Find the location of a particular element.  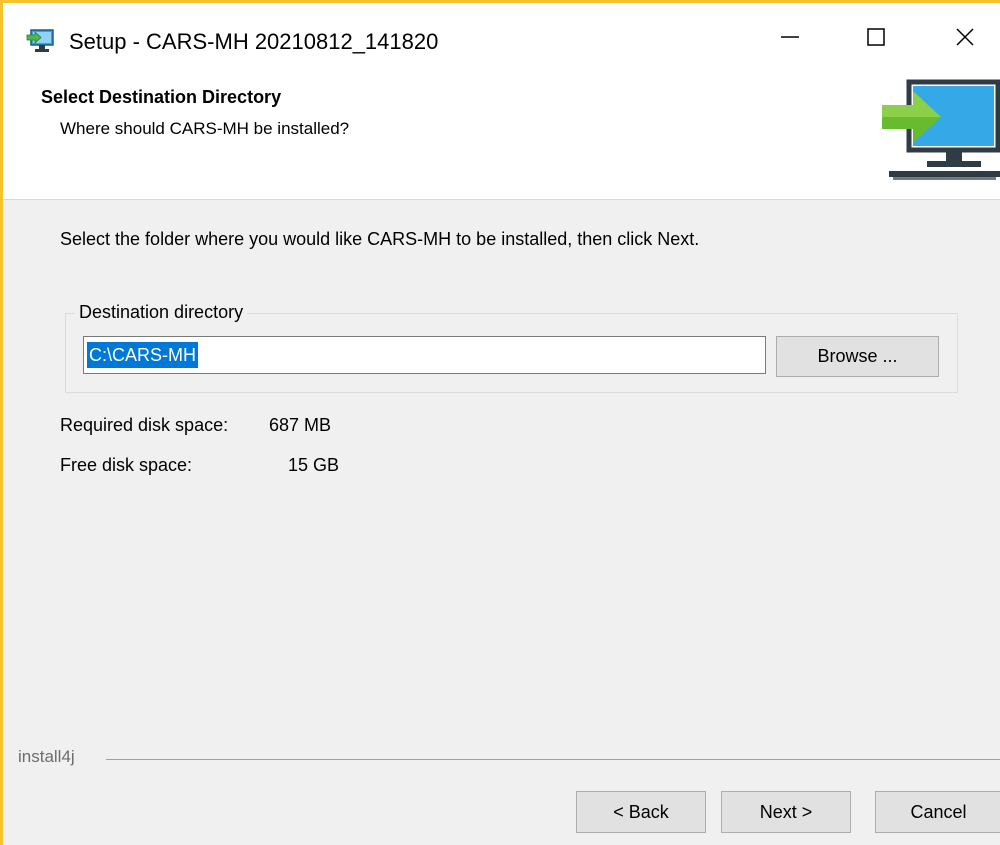

maximize-button is located at coordinates (876, 39).